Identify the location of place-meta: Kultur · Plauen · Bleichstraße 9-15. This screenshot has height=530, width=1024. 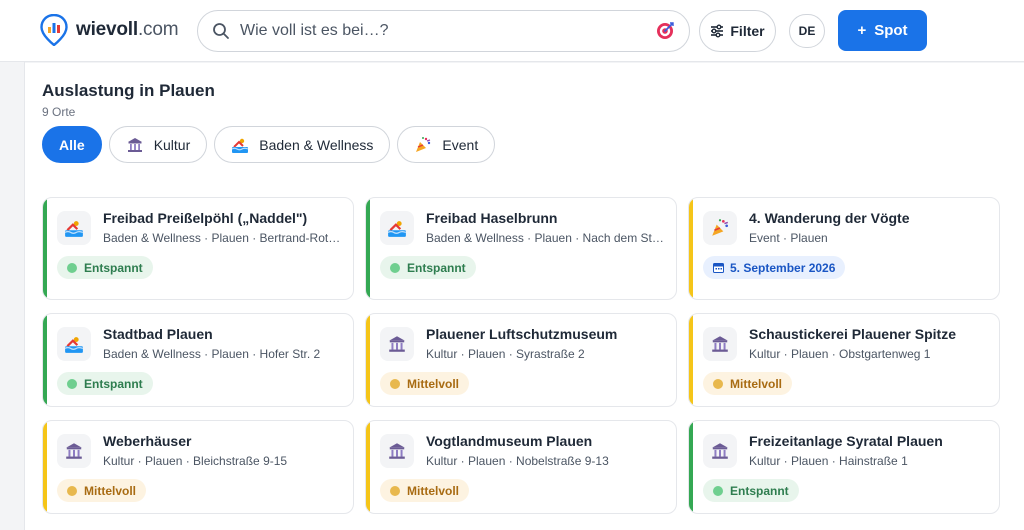
(195, 461).